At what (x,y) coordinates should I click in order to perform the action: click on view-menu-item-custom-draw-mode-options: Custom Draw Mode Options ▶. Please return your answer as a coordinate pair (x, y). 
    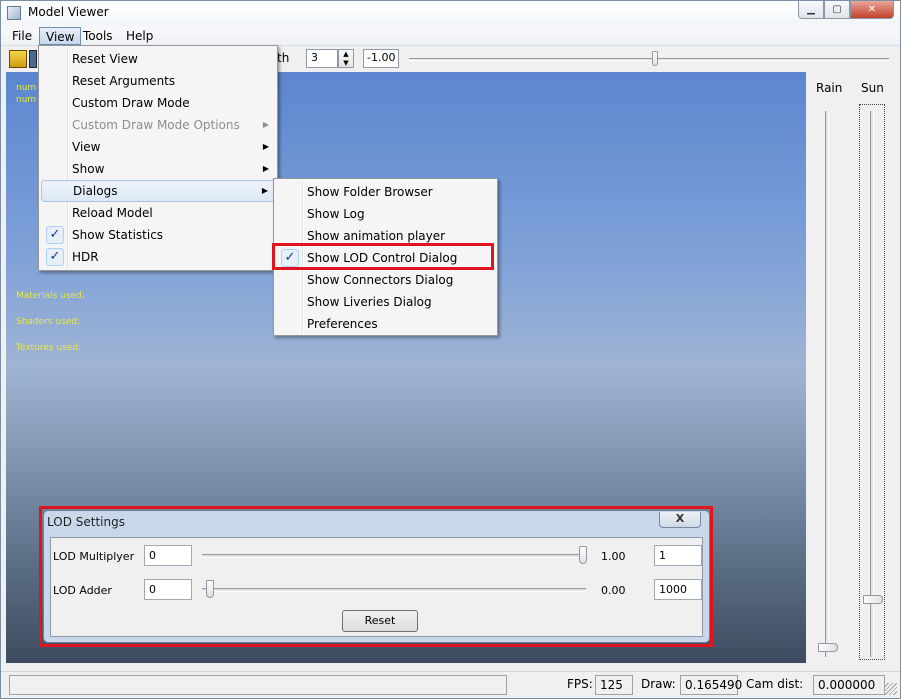
    Looking at the image, I should click on (158, 125).